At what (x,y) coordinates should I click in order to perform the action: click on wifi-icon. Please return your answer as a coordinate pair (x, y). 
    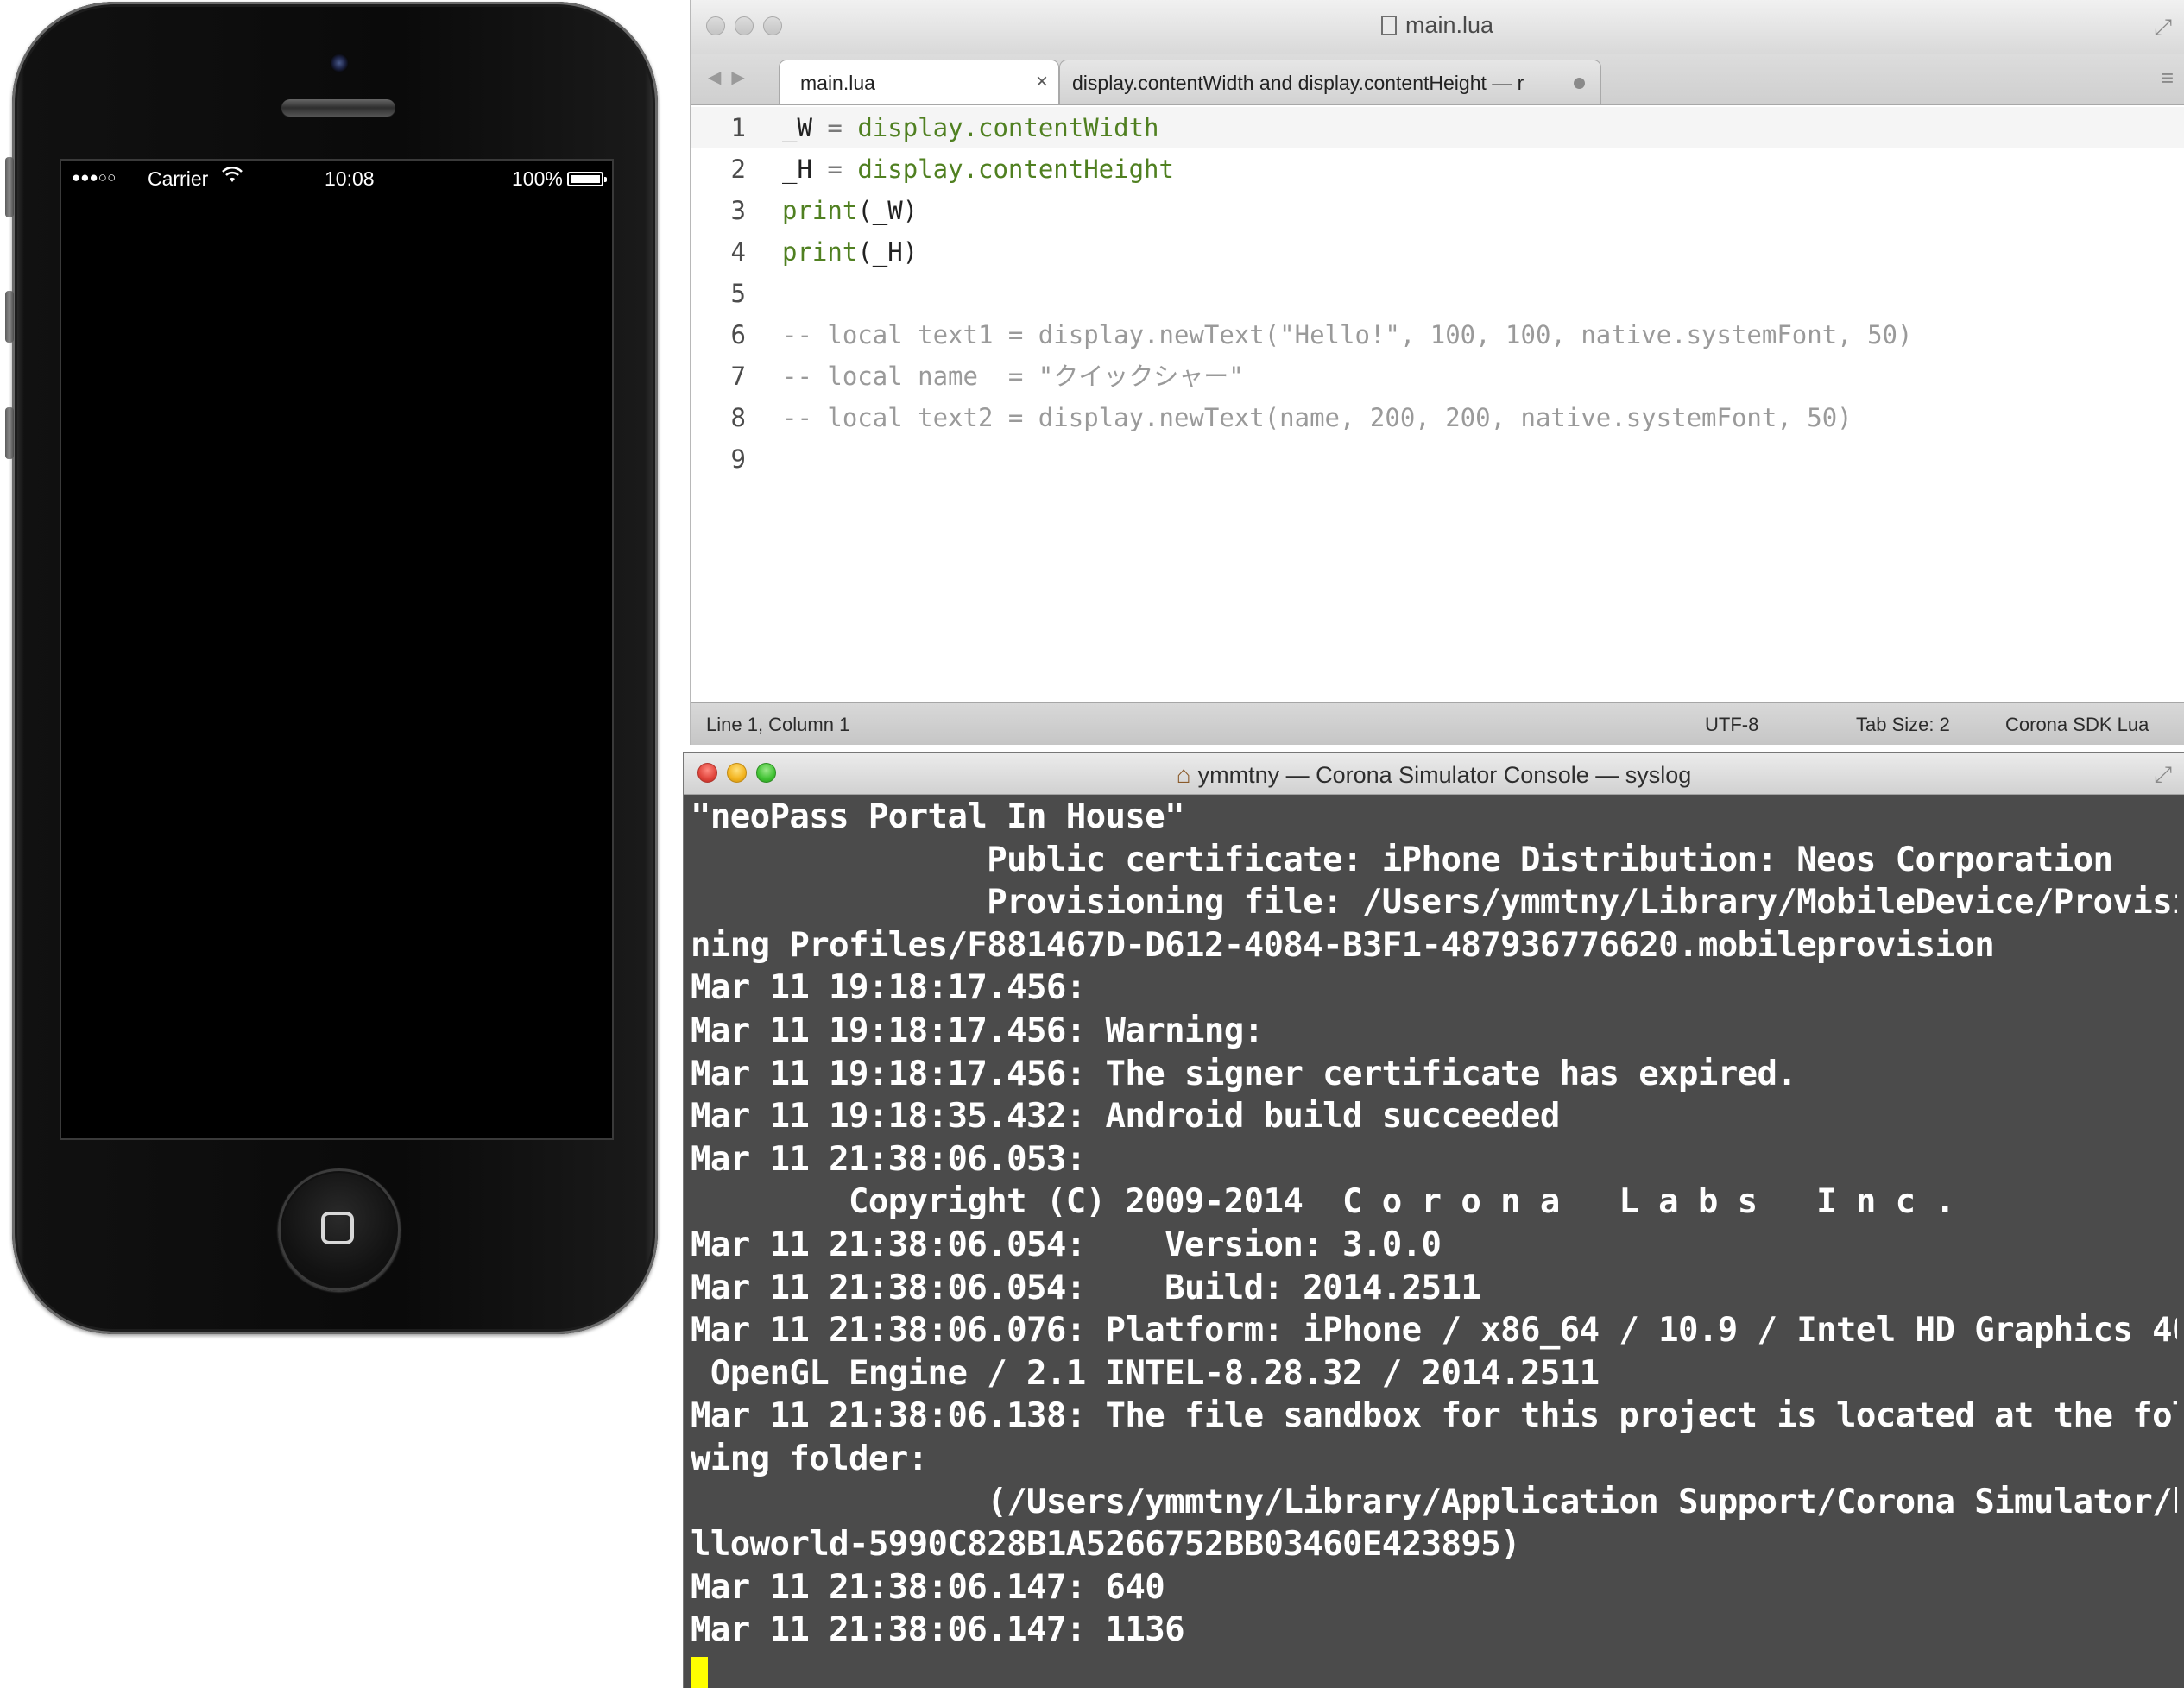
    Looking at the image, I should click on (232, 178).